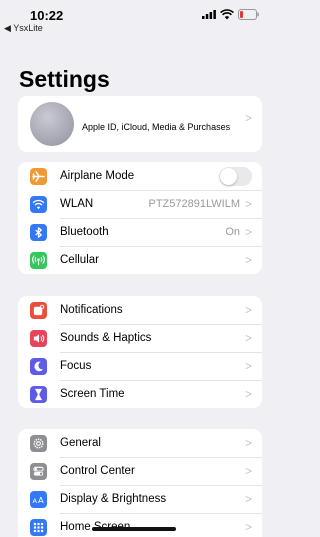 The width and height of the screenshot is (320, 537). What do you see at coordinates (80, 443) in the screenshot?
I see `general-label: General` at bounding box center [80, 443].